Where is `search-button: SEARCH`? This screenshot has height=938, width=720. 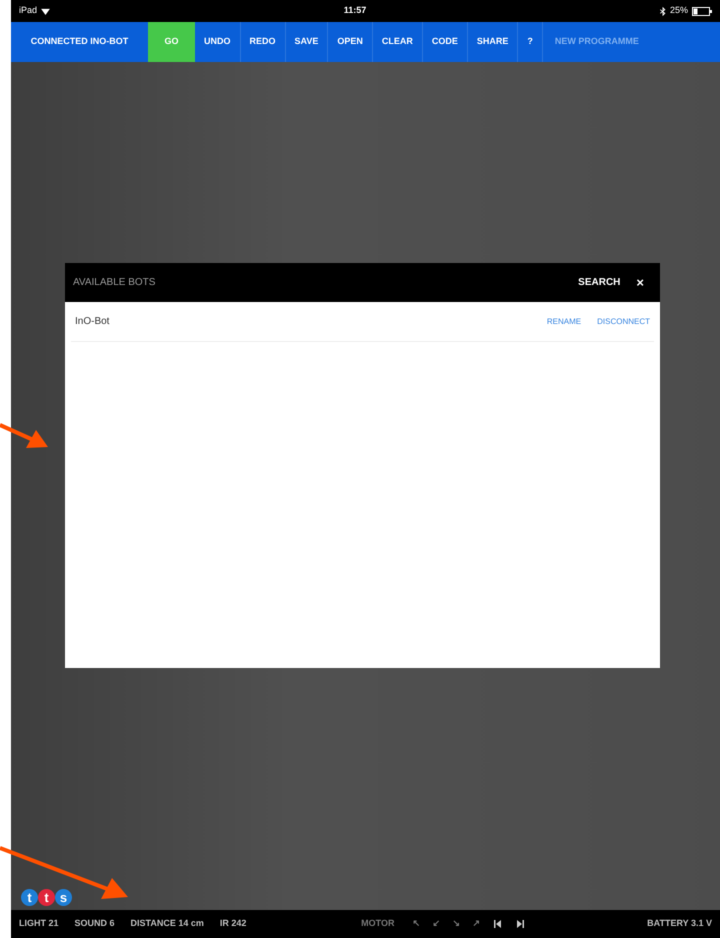
search-button: SEARCH is located at coordinates (599, 282).